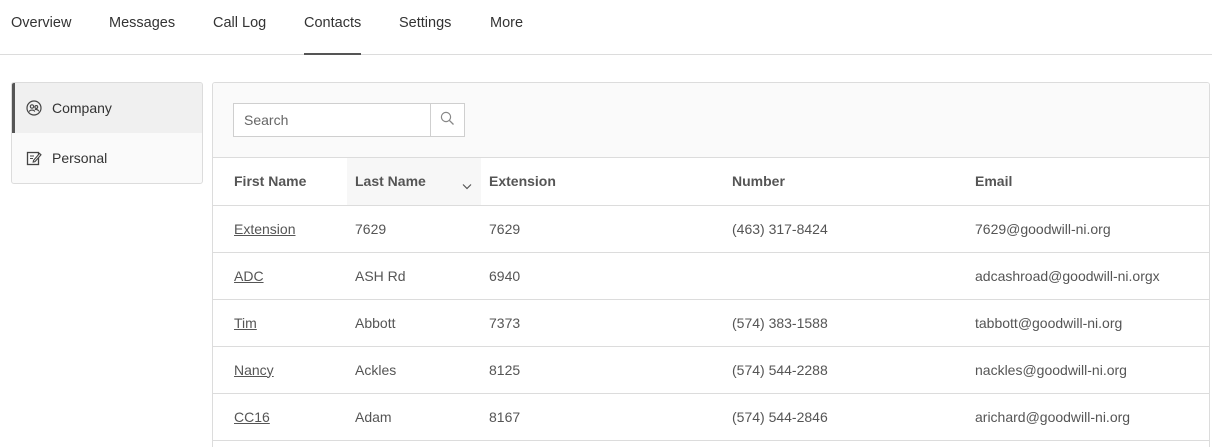 Image resolution: width=1212 pixels, height=447 pixels. I want to click on search-button, so click(447, 120).